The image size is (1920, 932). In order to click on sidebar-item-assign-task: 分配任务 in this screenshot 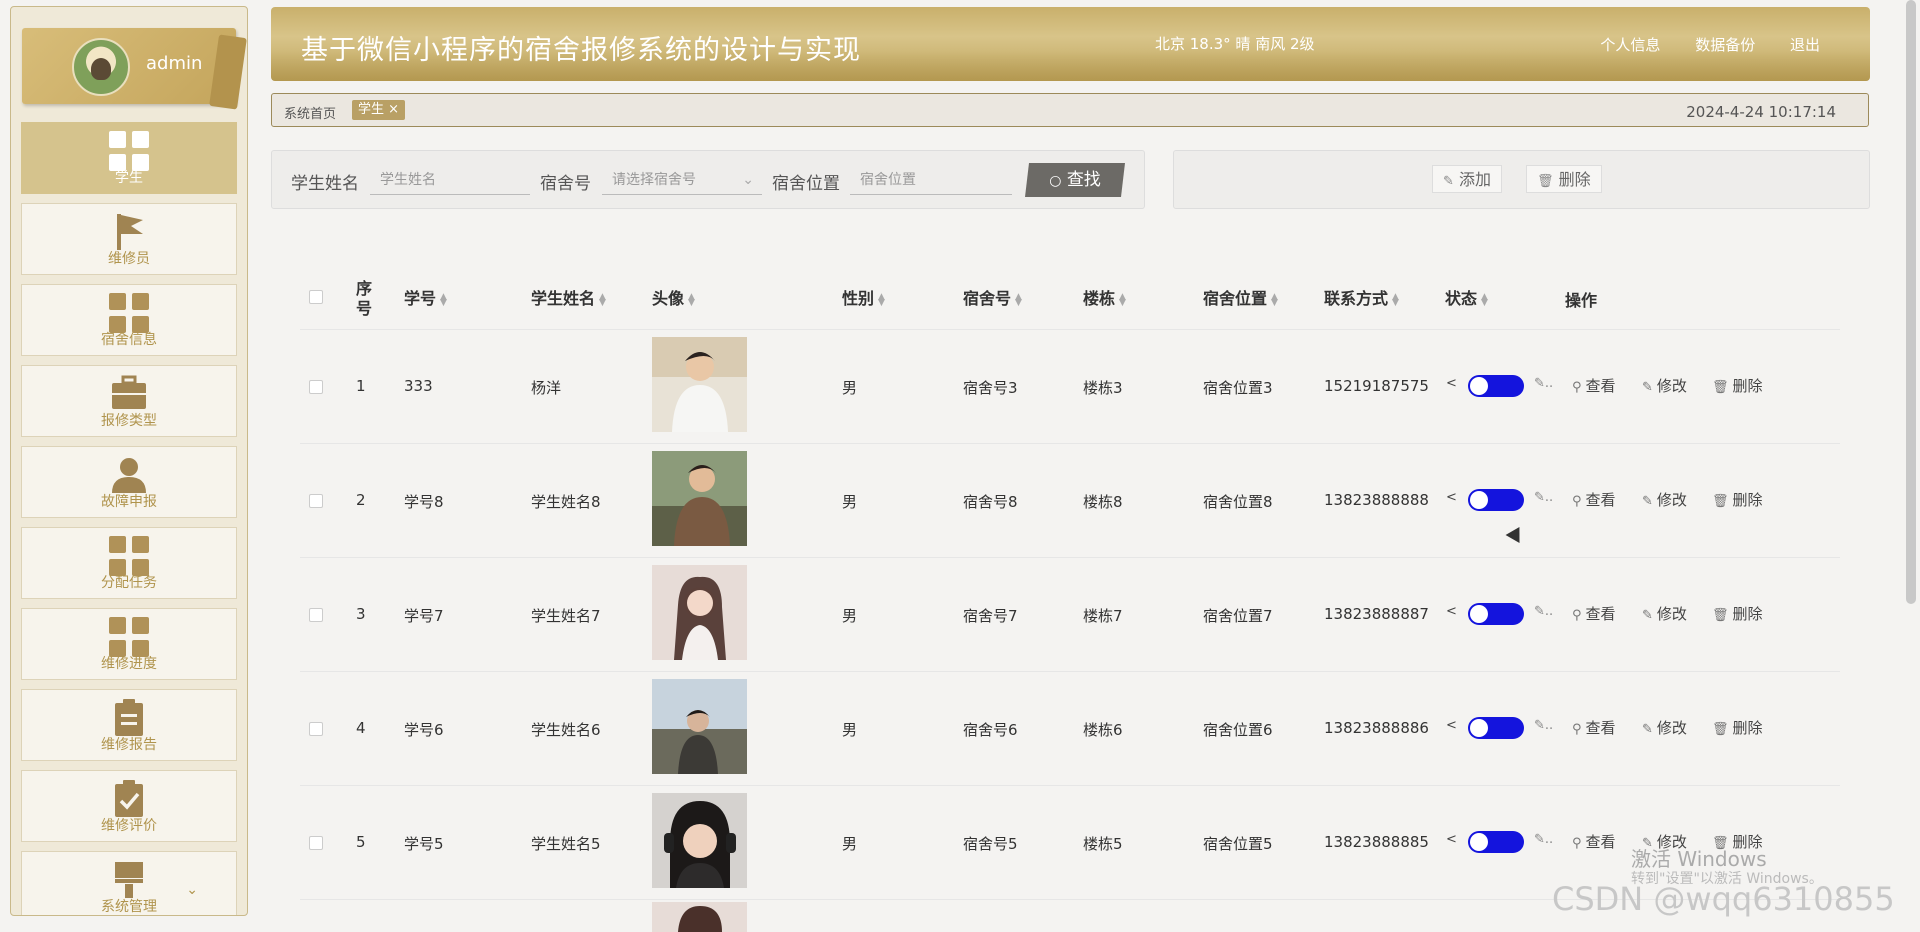, I will do `click(129, 563)`.